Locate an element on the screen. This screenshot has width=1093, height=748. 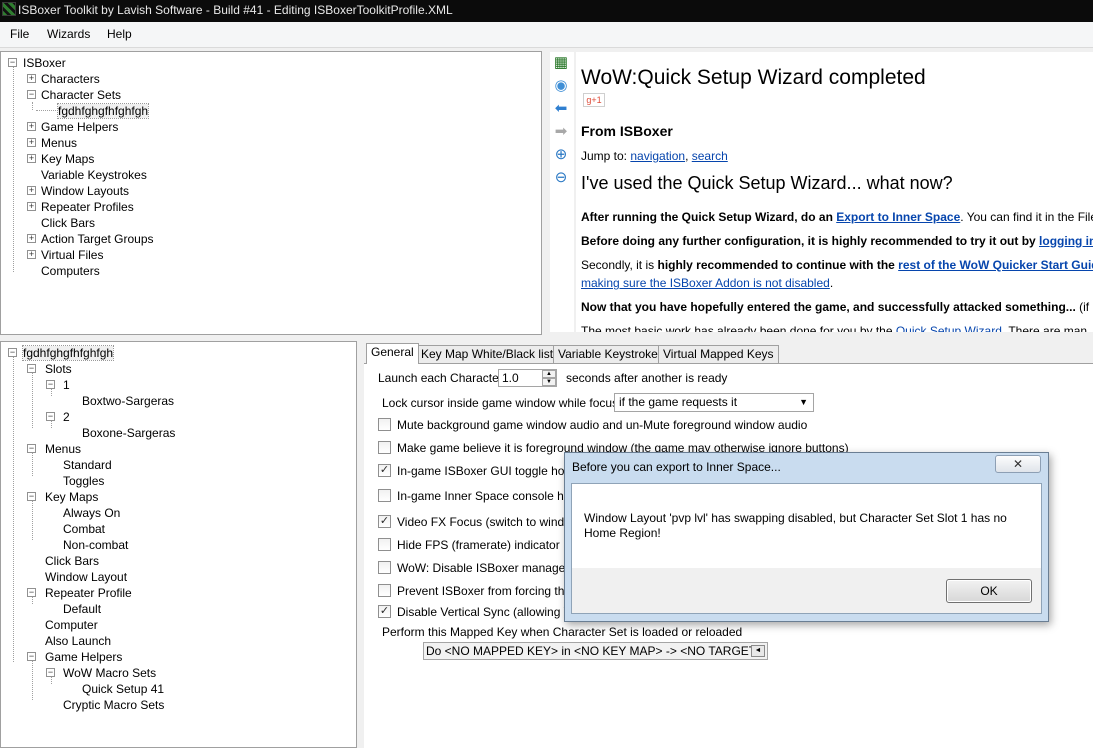
tree-item-menu-toggles: Toggles is located at coordinates (83, 481).